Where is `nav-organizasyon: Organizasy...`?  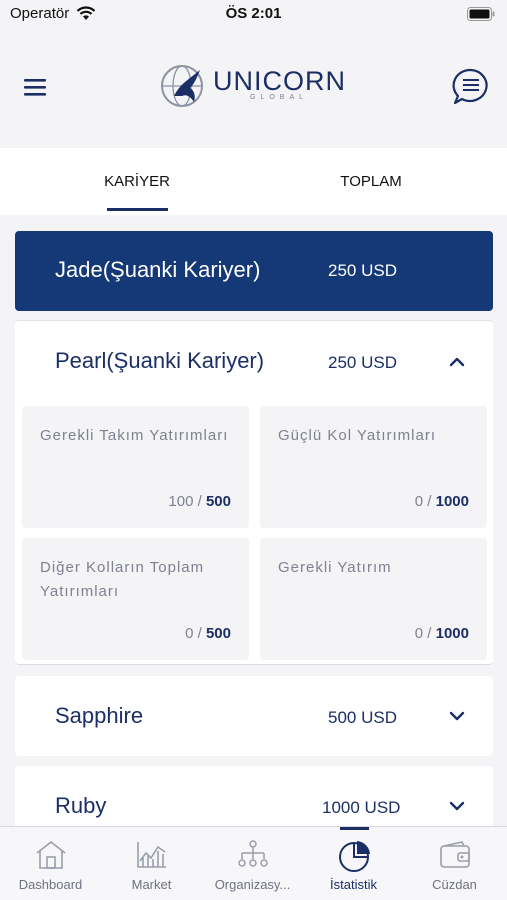 nav-organizasyon: Organizasy... is located at coordinates (252, 863).